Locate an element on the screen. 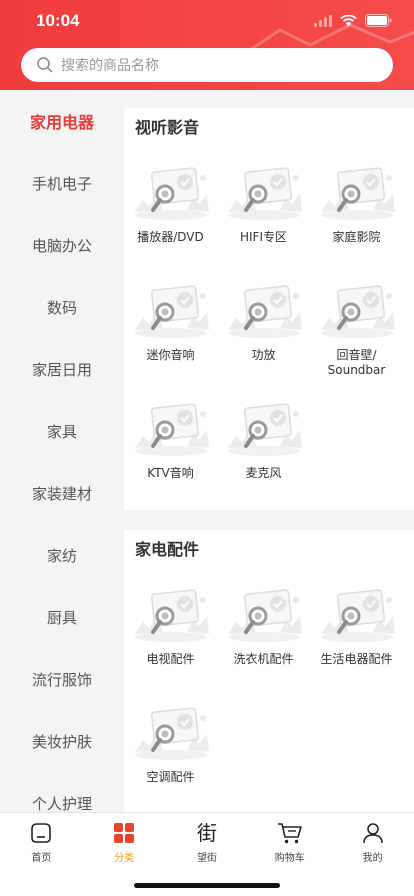 This screenshot has height=896, width=414. street-icon: 街 is located at coordinates (206, 833).